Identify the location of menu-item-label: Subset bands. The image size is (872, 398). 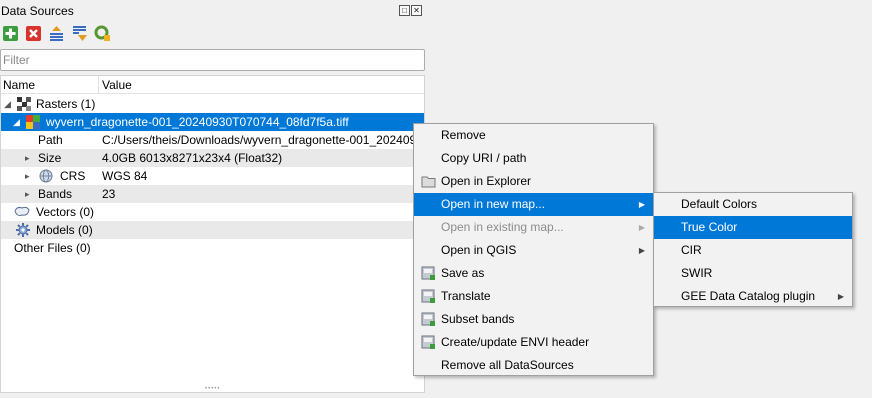
(478, 319).